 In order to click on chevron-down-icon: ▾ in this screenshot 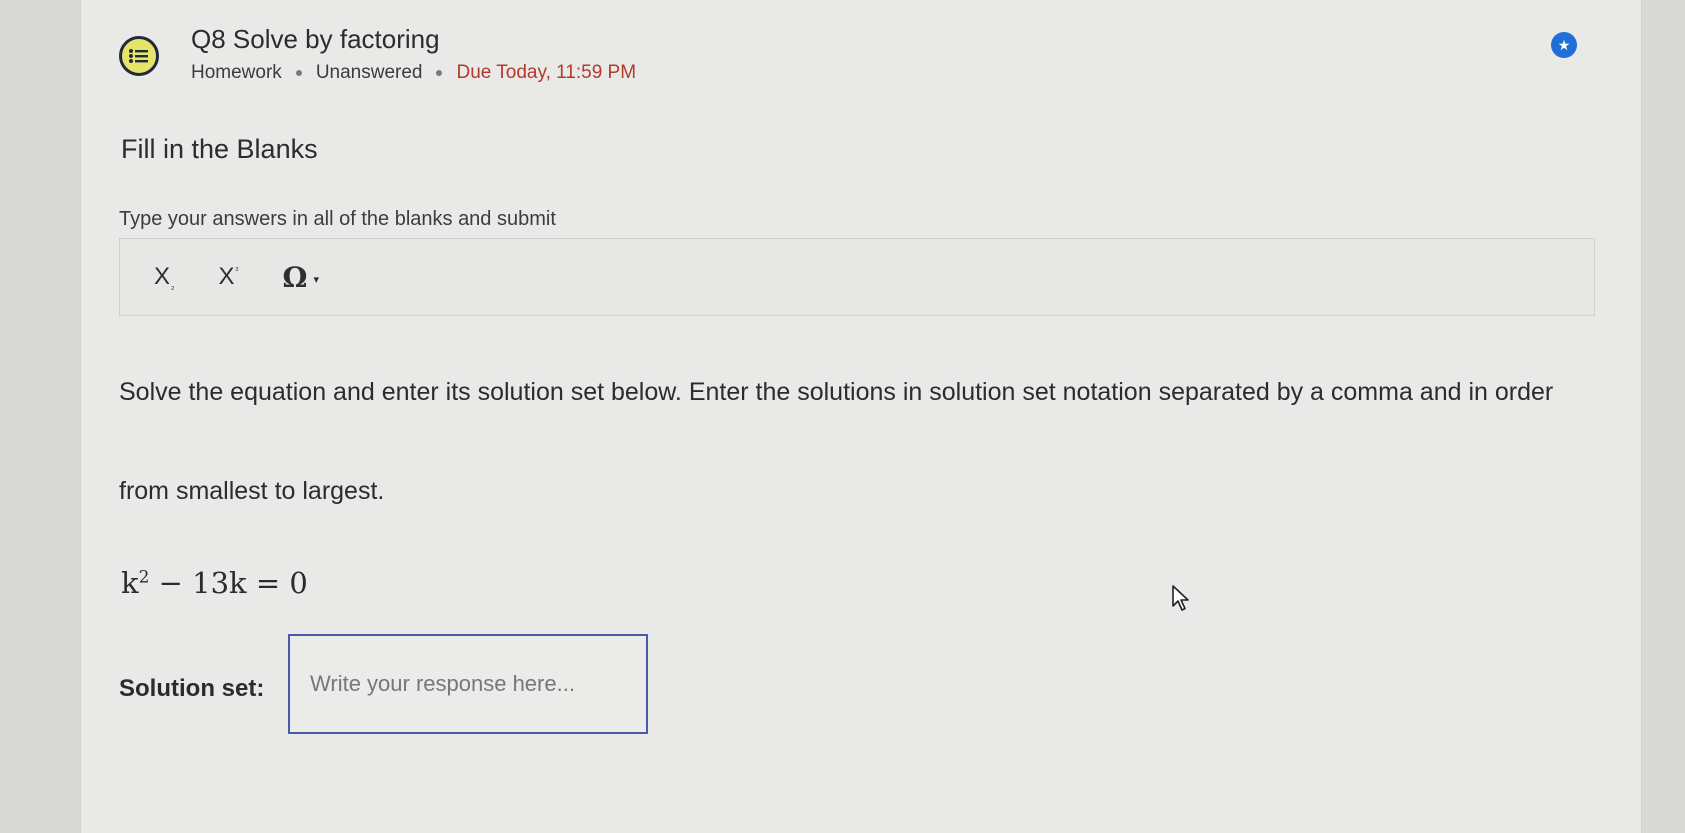, I will do `click(316, 279)`.